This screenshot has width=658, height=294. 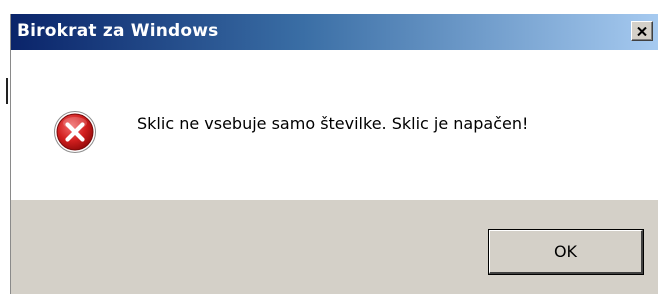 I want to click on ok-button-label: OK, so click(x=565, y=251).